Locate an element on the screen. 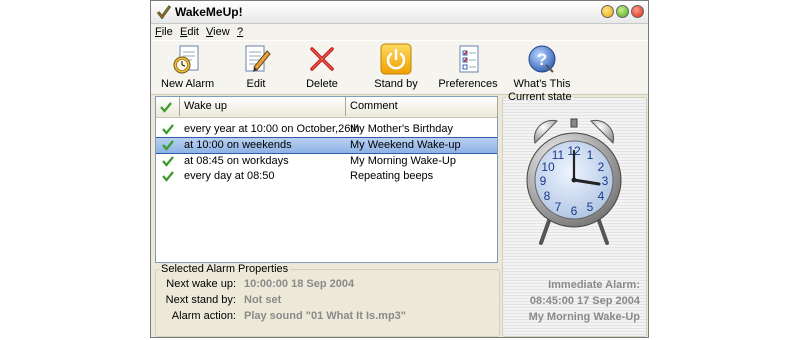  state-line-1: Immediate Alarm: is located at coordinates (594, 285).